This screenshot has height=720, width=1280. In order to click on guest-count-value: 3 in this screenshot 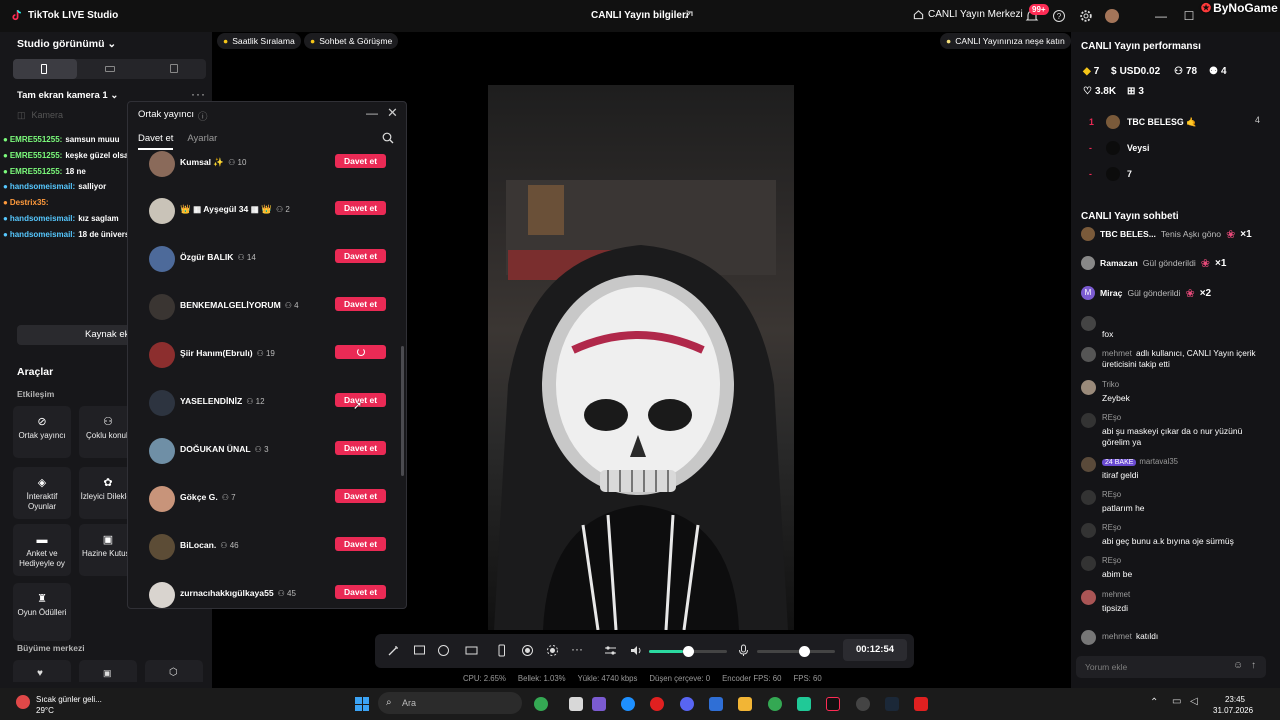, I will do `click(266, 449)`.